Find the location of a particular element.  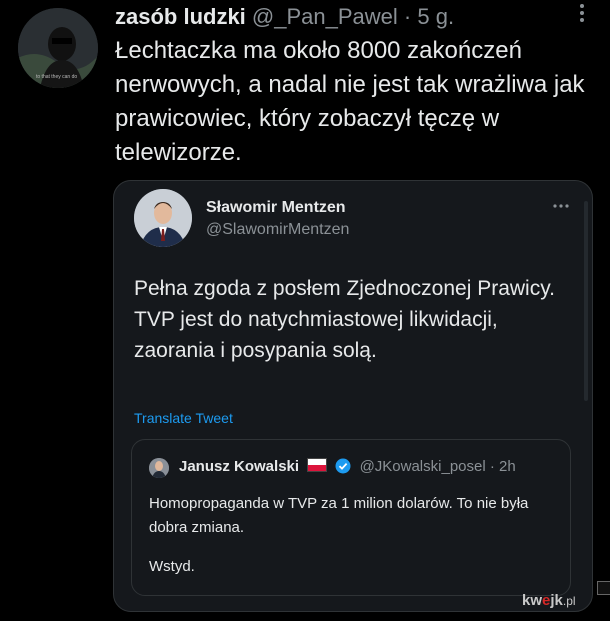

nested-tweet-header: Janusz Kowalski @JKowalski_posel · 2h is located at coordinates (347, 468).